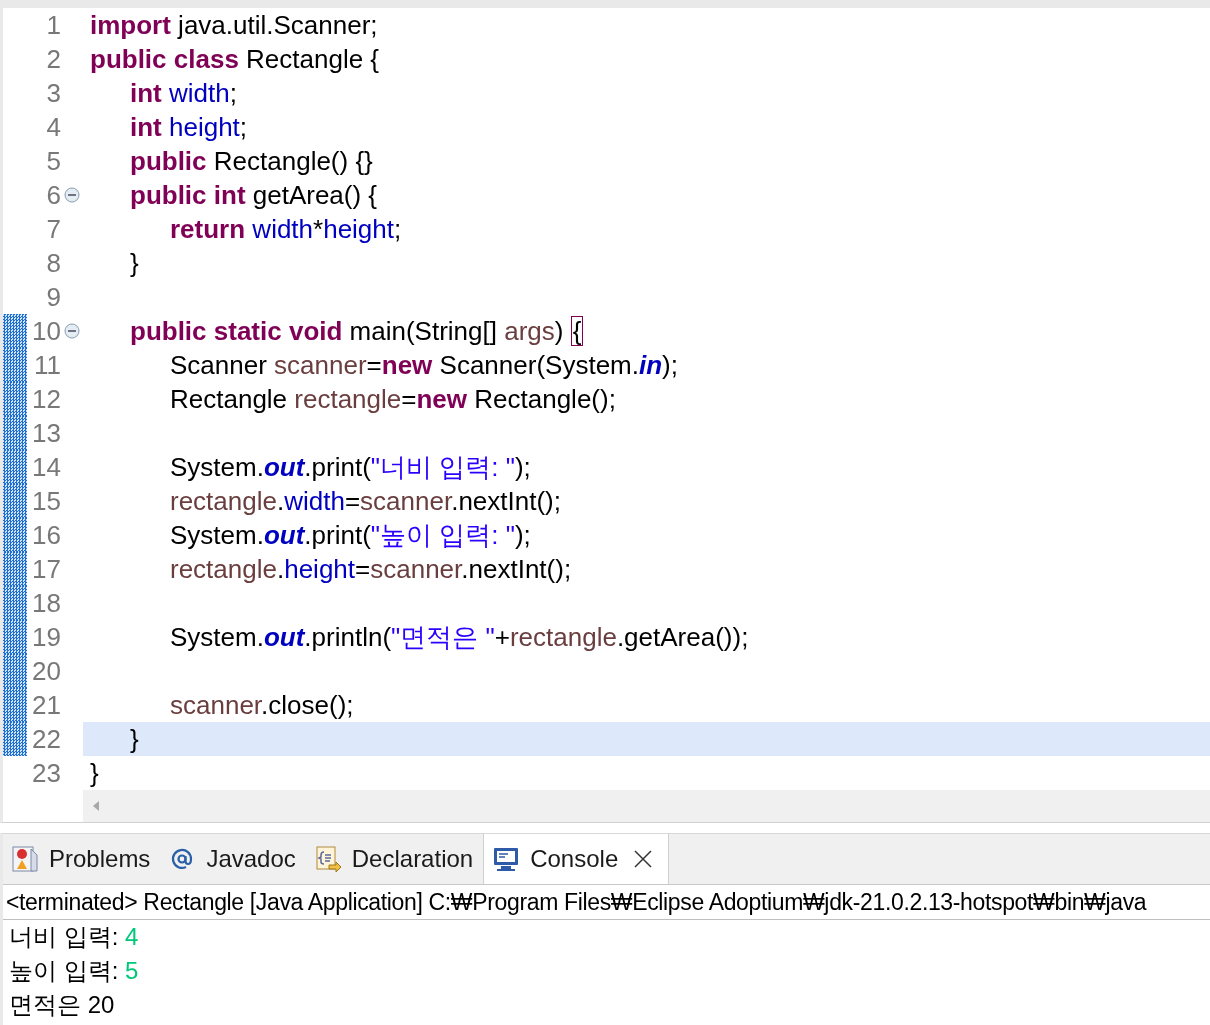 The image size is (1210, 1025). I want to click on view-tab: Declaration, so click(394, 859).